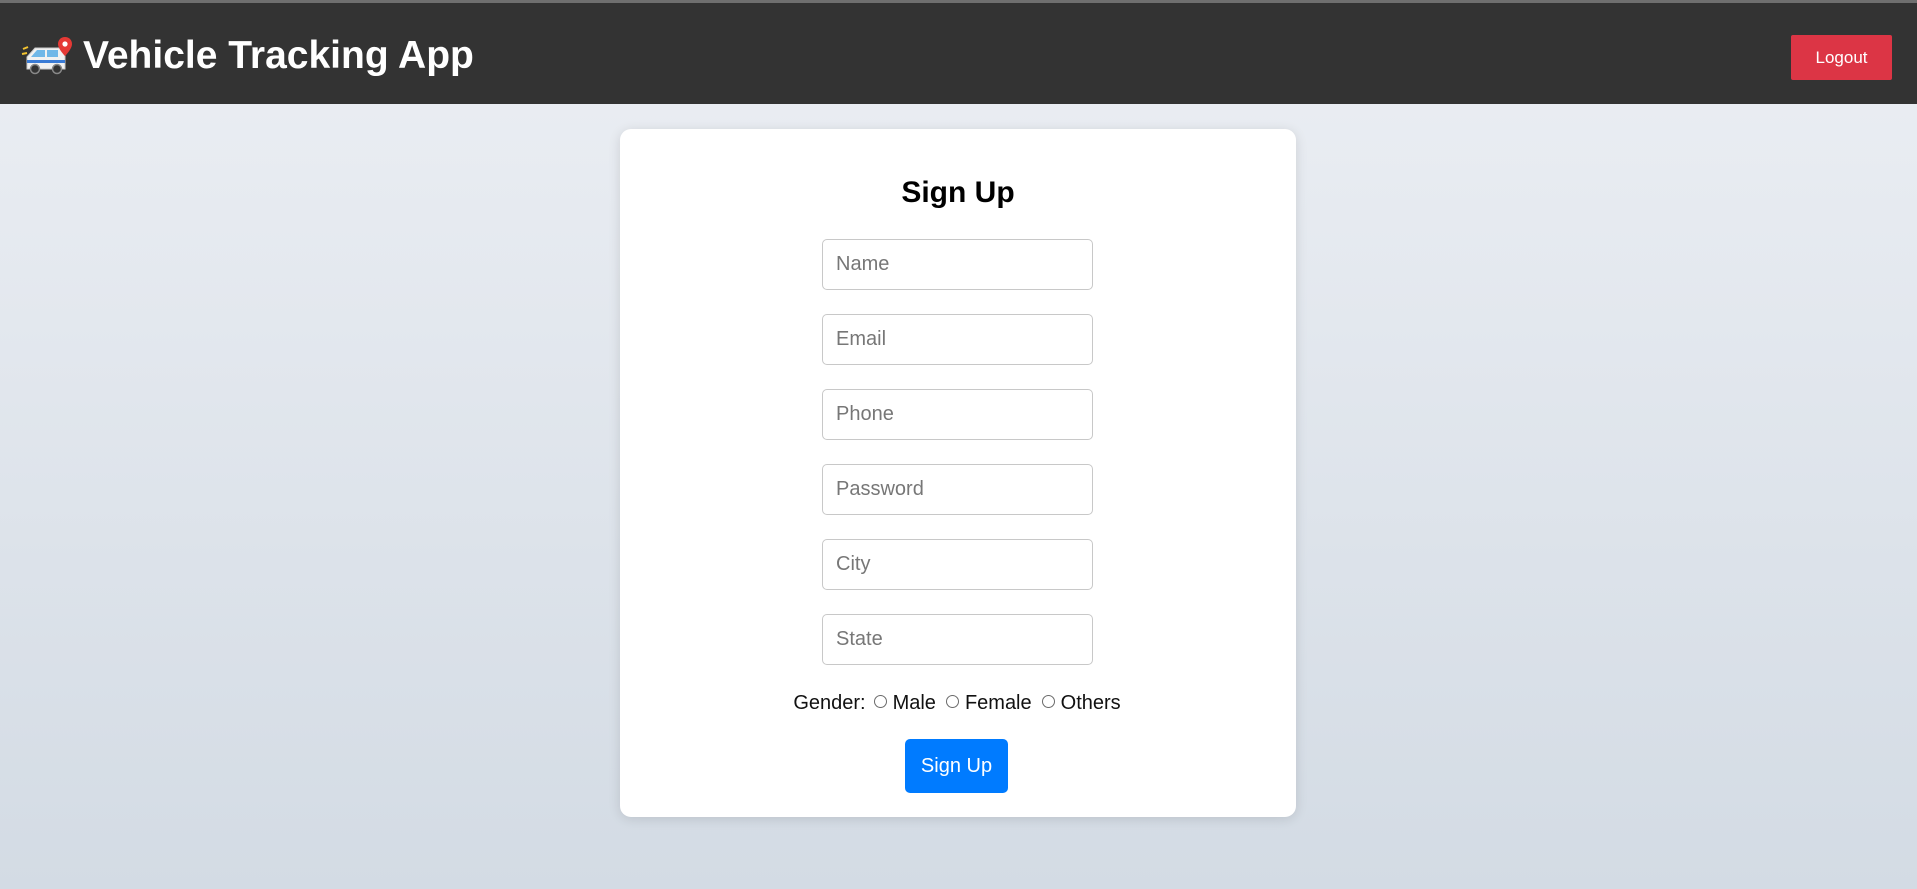 This screenshot has width=1917, height=889. Describe the element at coordinates (957, 414) in the screenshot. I see `phone-input` at that location.